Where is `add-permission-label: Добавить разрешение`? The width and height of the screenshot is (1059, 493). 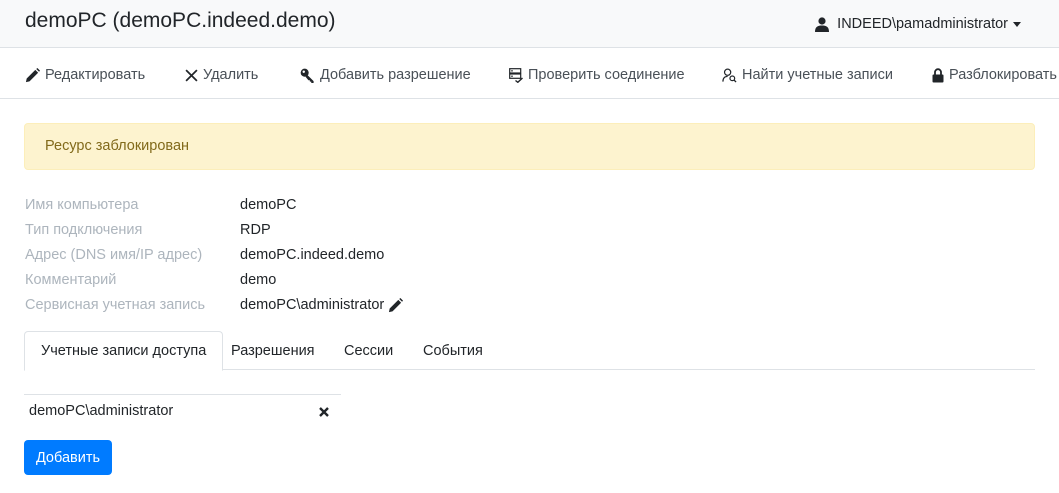 add-permission-label: Добавить разрешение is located at coordinates (395, 75).